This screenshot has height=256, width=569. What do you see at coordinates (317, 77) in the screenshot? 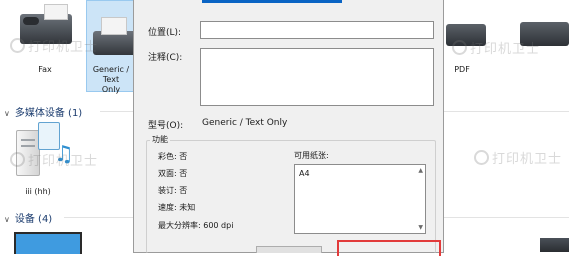
I see `comment-field` at bounding box center [317, 77].